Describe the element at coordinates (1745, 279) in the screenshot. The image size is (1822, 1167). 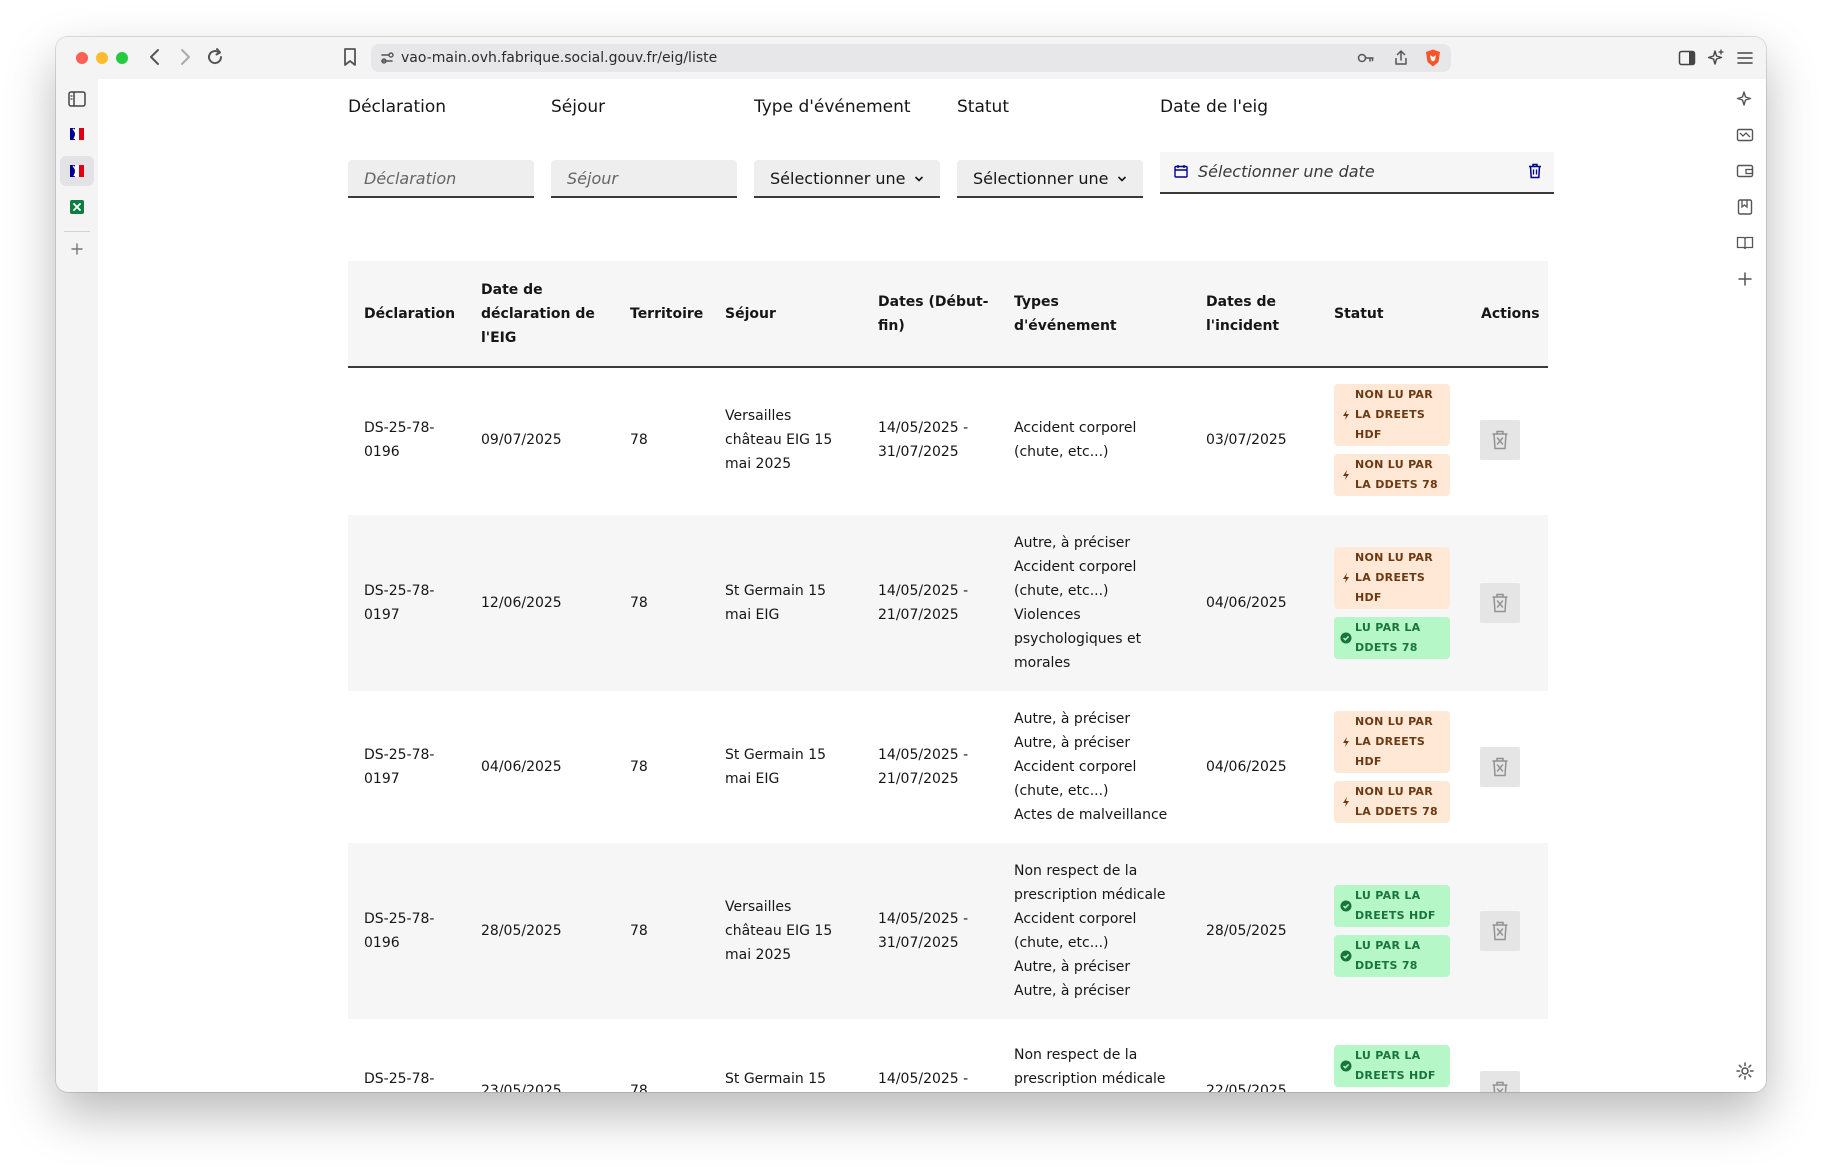
I see `add-panel-plus-icon` at that location.